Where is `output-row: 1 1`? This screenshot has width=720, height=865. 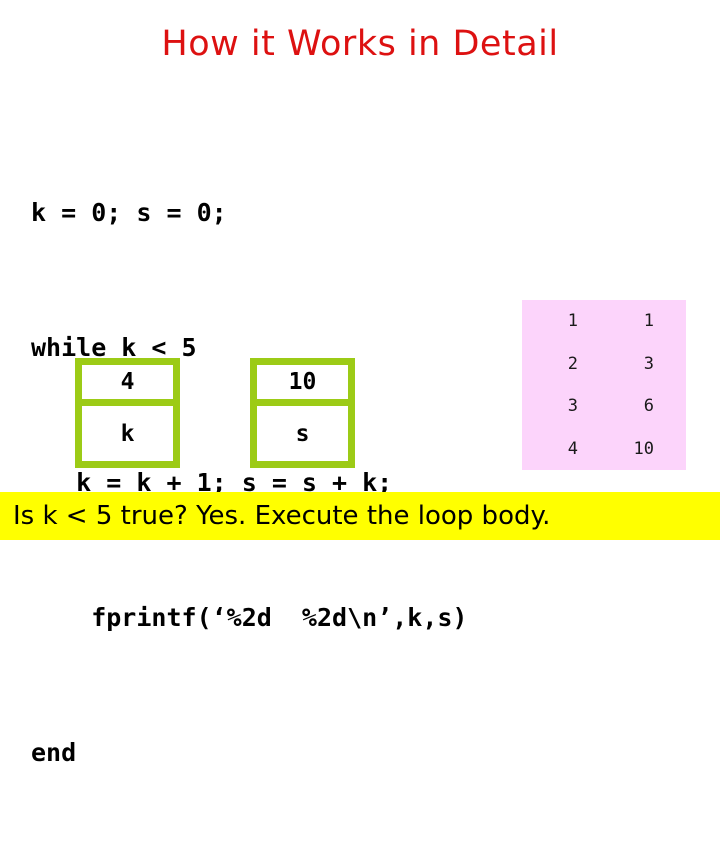
output-row: 1 1 is located at coordinates (604, 321).